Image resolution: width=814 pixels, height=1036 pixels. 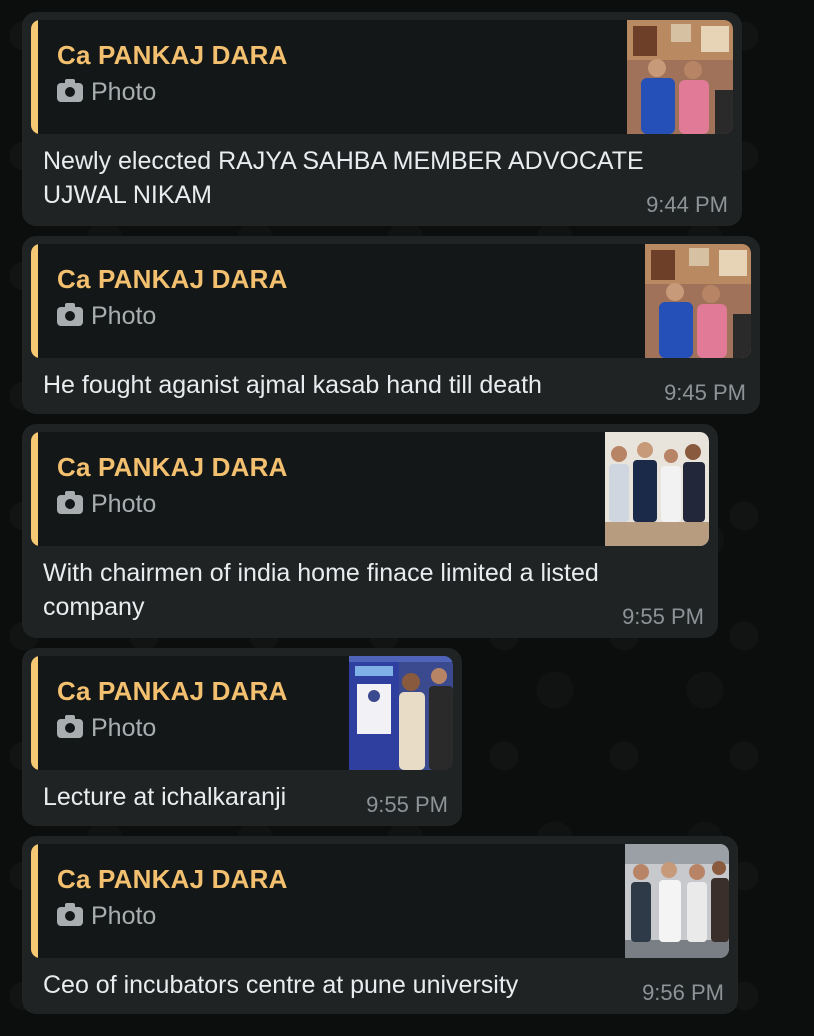 What do you see at coordinates (683, 992) in the screenshot?
I see `message-timestamp: 9:56 PM` at bounding box center [683, 992].